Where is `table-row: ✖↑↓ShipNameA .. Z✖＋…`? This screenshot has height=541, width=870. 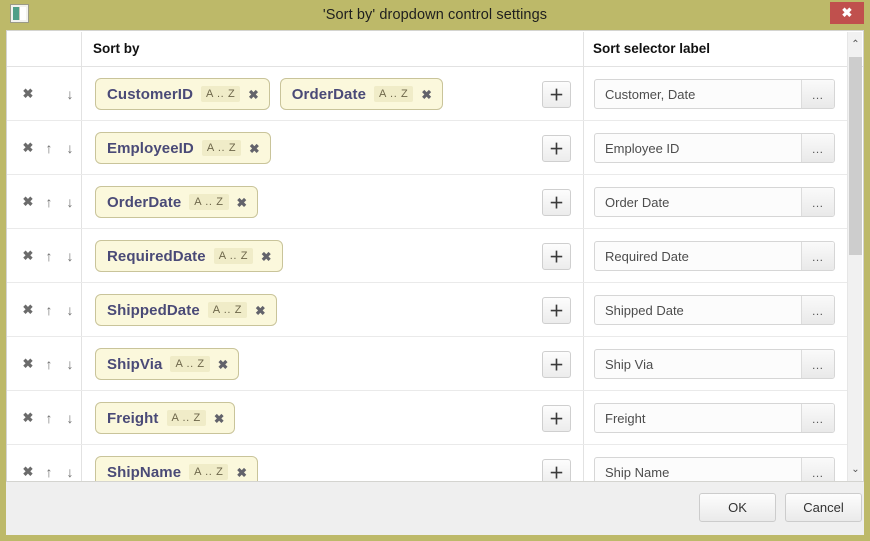 table-row: ✖↑↓ShipNameA .. Z✖＋… is located at coordinates (427, 463).